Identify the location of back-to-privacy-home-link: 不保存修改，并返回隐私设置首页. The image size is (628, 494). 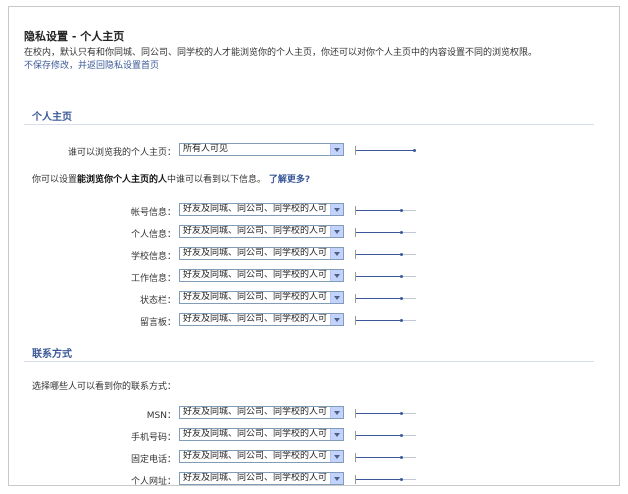
(91, 64).